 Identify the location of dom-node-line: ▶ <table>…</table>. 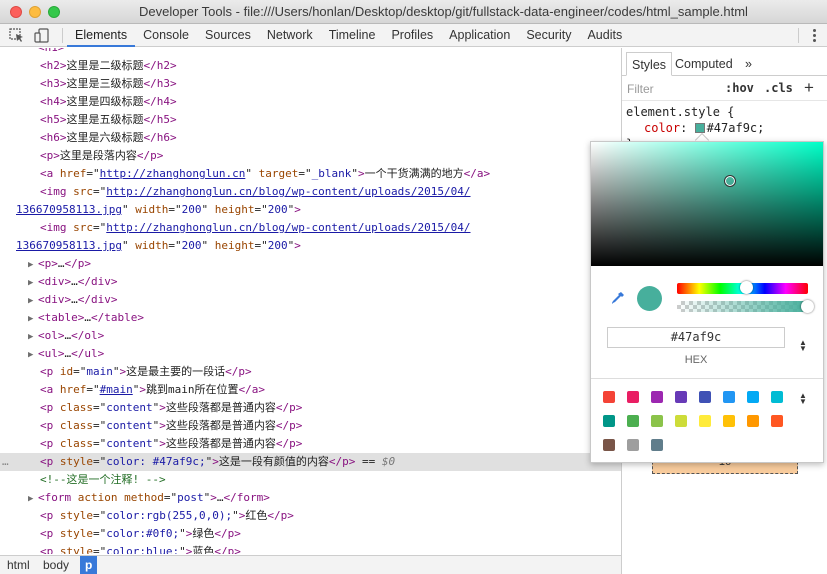
(310, 318).